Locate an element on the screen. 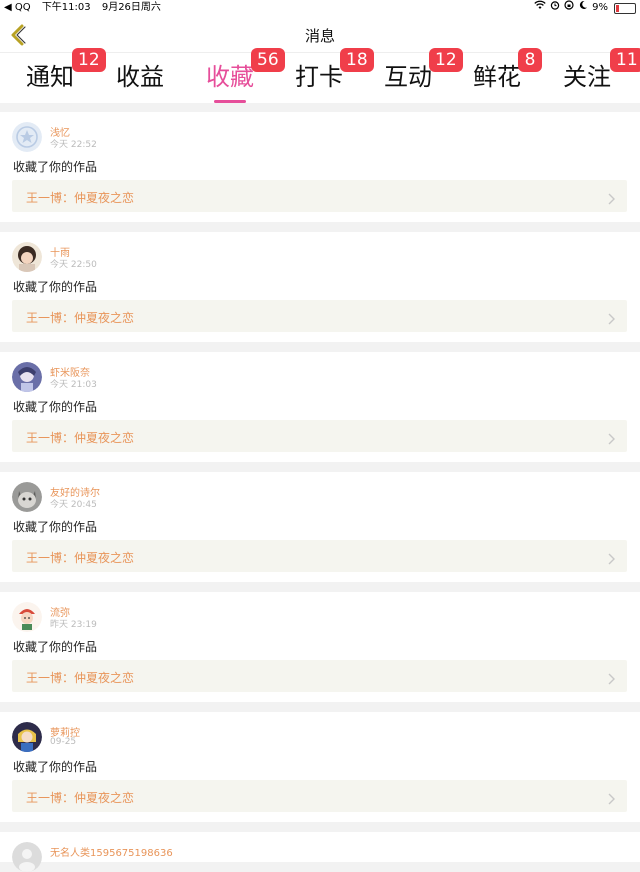  notification-item: 流弥 昨天 23:19 收藏了你的作品 王一博：仲夏夜之恋 is located at coordinates (320, 647).